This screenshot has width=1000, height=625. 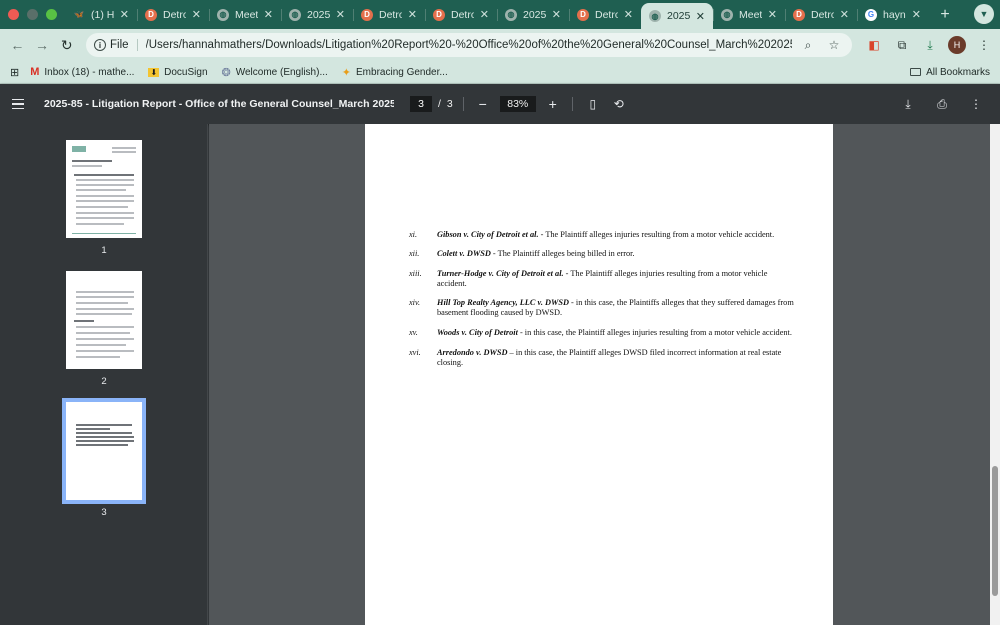 I want to click on zoom-icon: ⌕, so click(x=808, y=45).